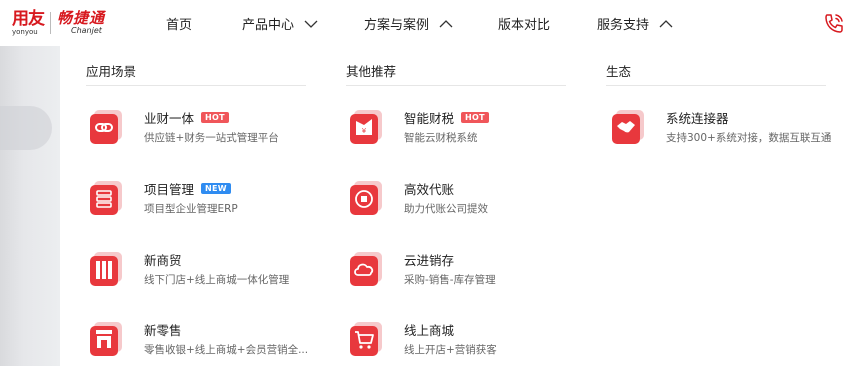  What do you see at coordinates (28, 18) in the screenshot?
I see `logo-brand-cn: 用友` at bounding box center [28, 18].